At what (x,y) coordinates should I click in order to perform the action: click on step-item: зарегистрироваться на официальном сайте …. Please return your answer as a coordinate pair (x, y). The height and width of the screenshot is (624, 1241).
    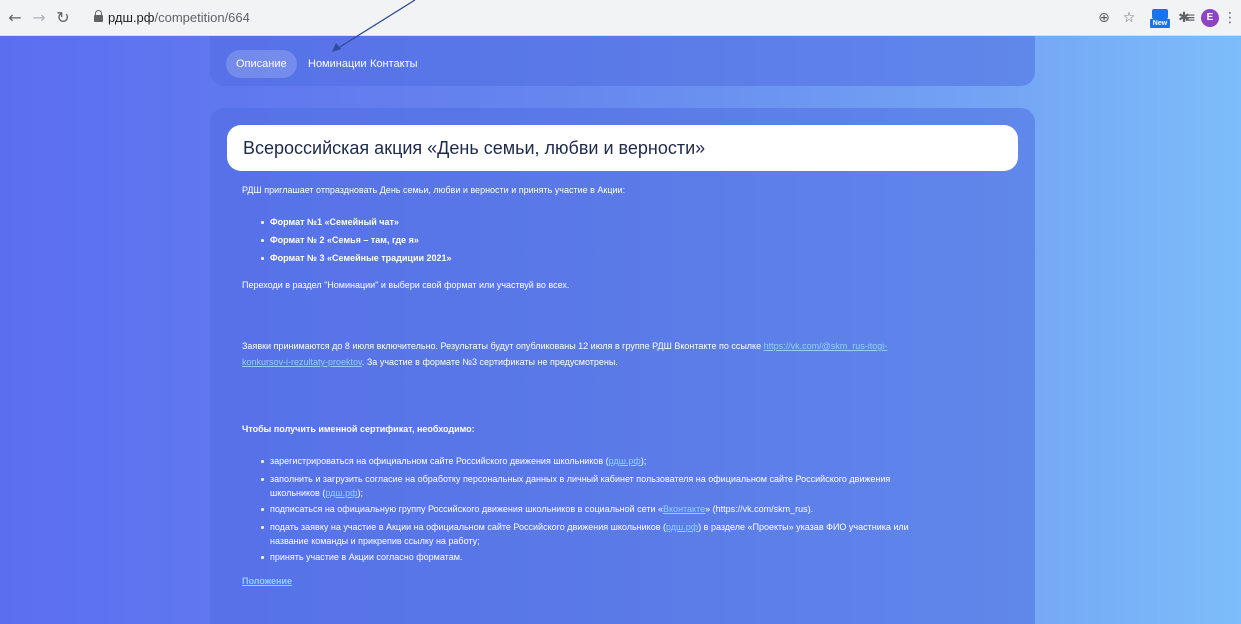
    Looking at the image, I should click on (458, 461).